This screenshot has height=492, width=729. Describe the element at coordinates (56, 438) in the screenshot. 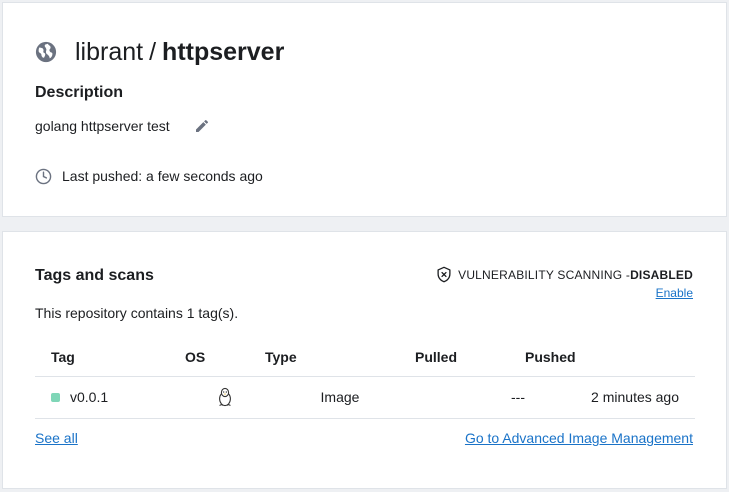

I see `see-all-link: See all` at that location.